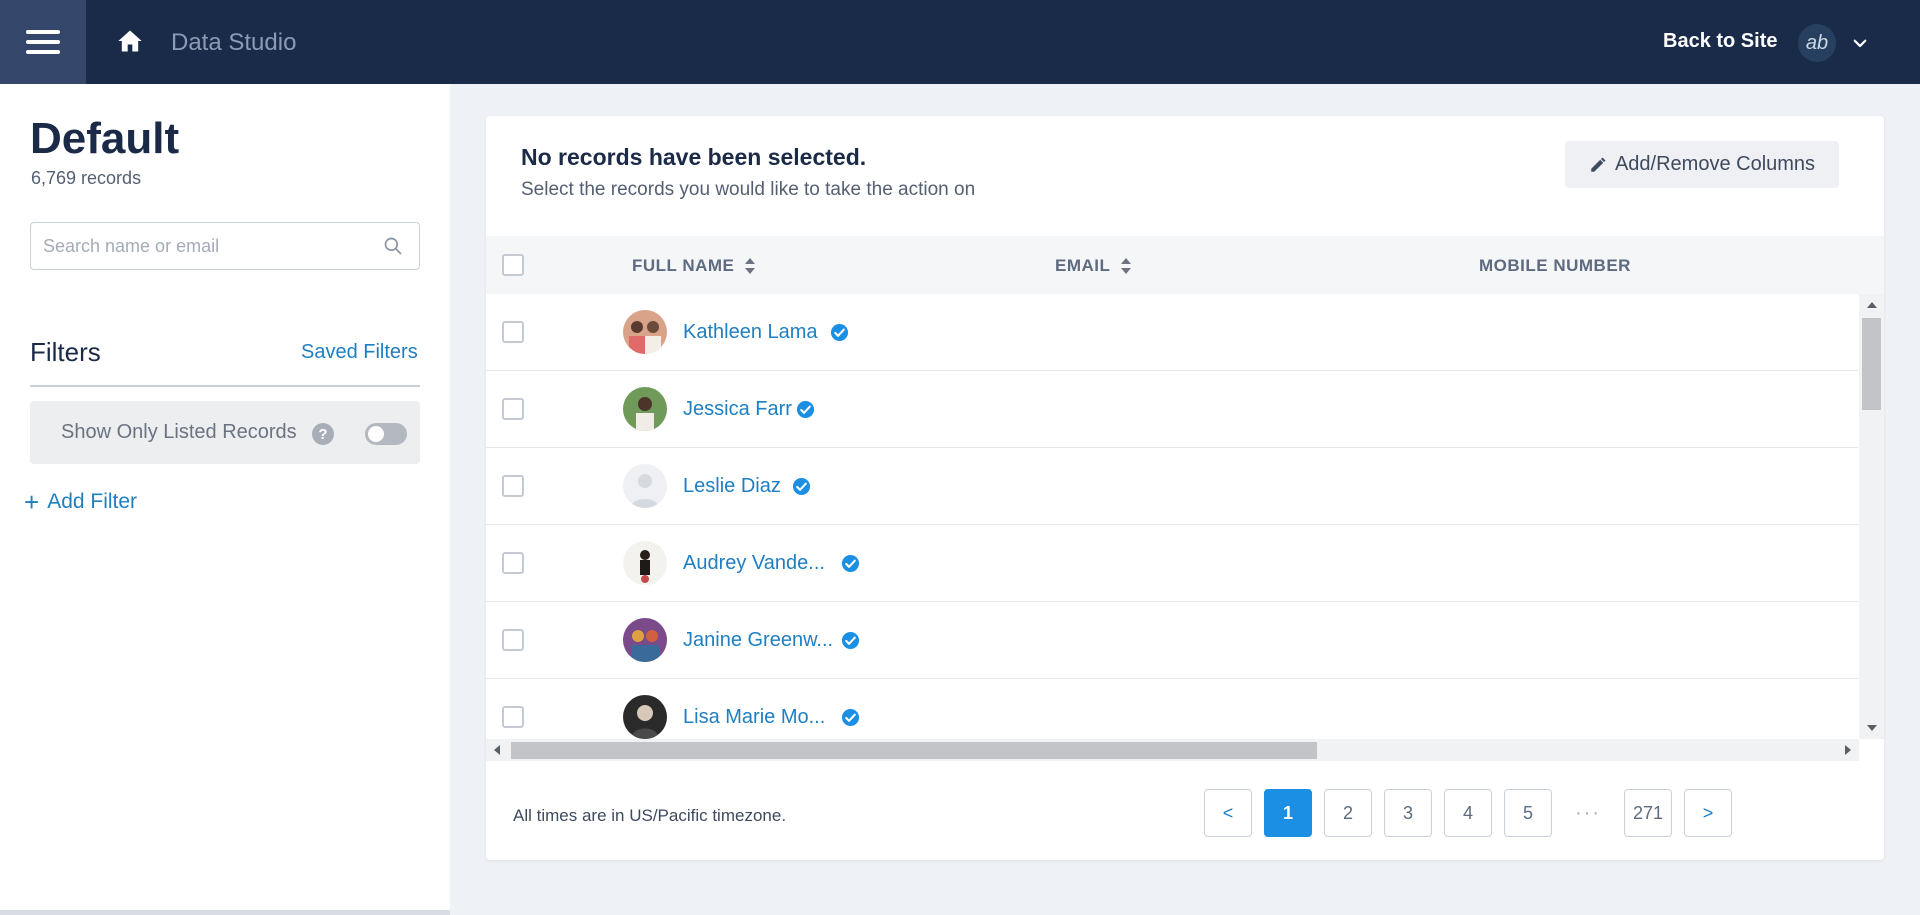 The height and width of the screenshot is (915, 1920). I want to click on help-icon: ?, so click(323, 434).